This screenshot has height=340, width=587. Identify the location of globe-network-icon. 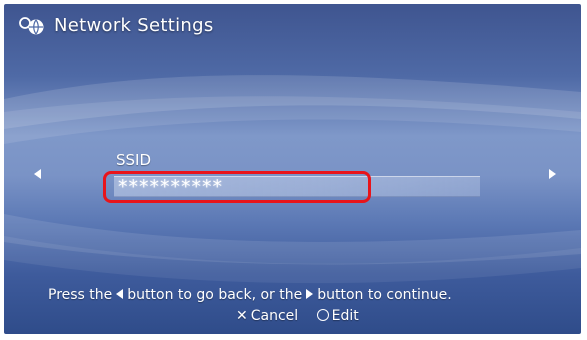
(31, 26).